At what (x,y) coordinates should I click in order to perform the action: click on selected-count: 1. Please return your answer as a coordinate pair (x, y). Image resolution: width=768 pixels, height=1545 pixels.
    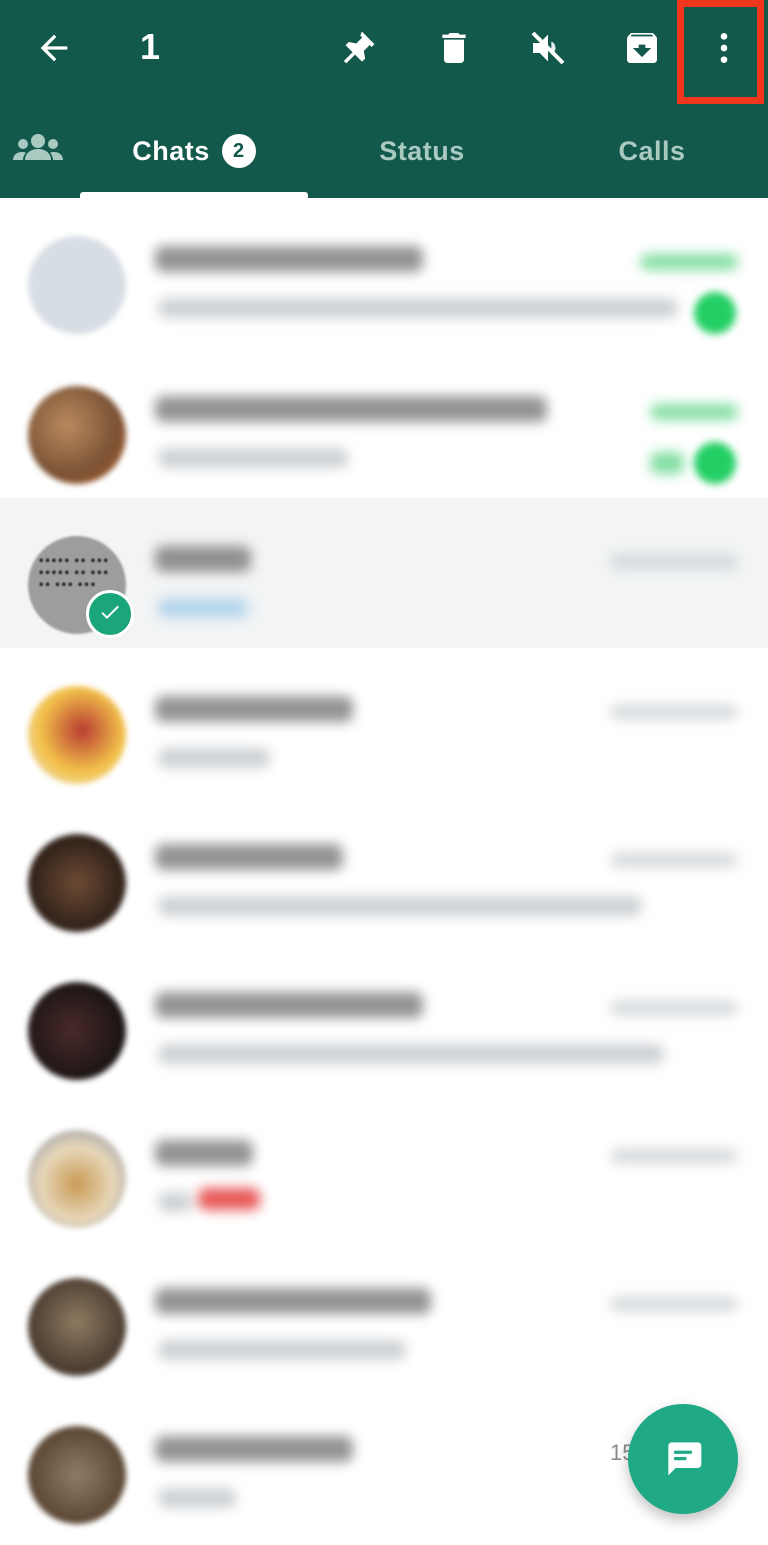
    Looking at the image, I should click on (150, 46).